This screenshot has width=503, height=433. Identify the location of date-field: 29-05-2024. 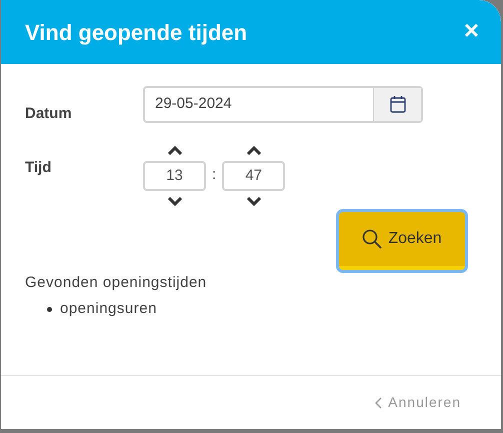
(283, 104).